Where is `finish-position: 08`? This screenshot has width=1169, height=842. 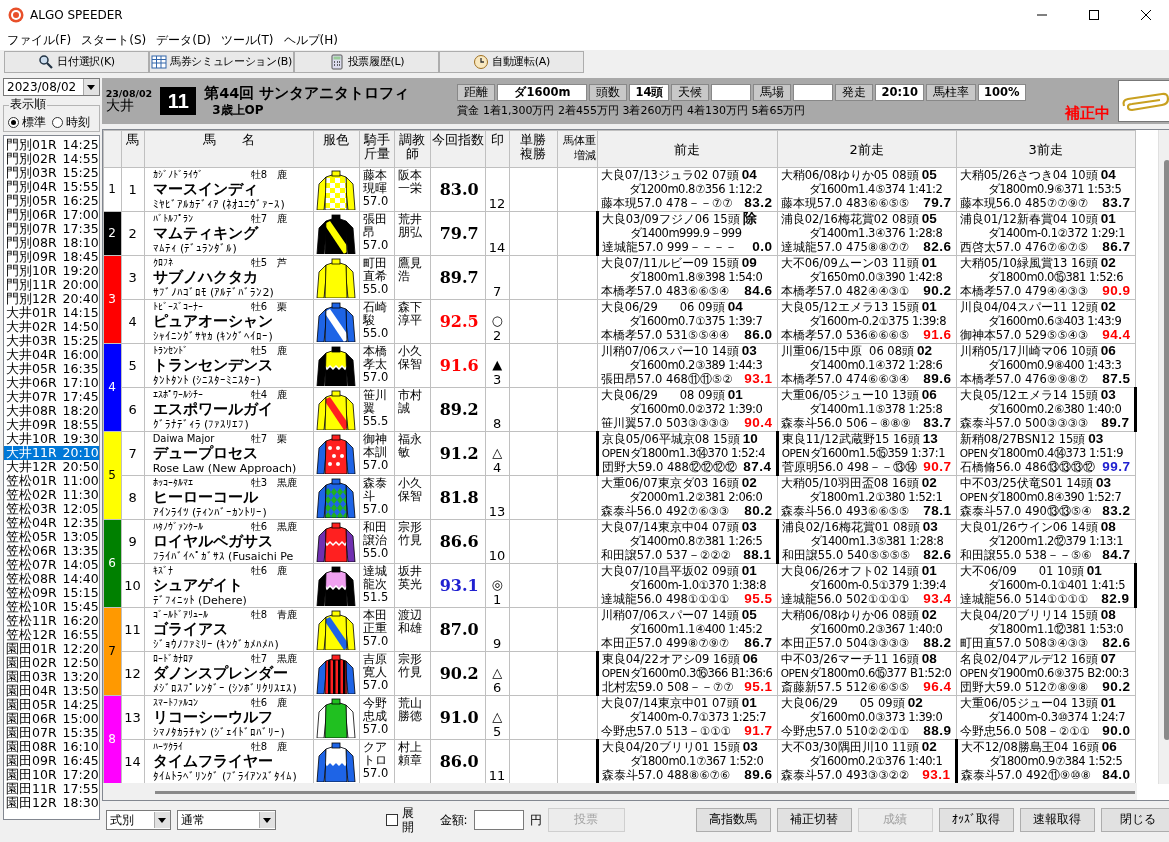
finish-position: 08 is located at coordinates (1108, 615).